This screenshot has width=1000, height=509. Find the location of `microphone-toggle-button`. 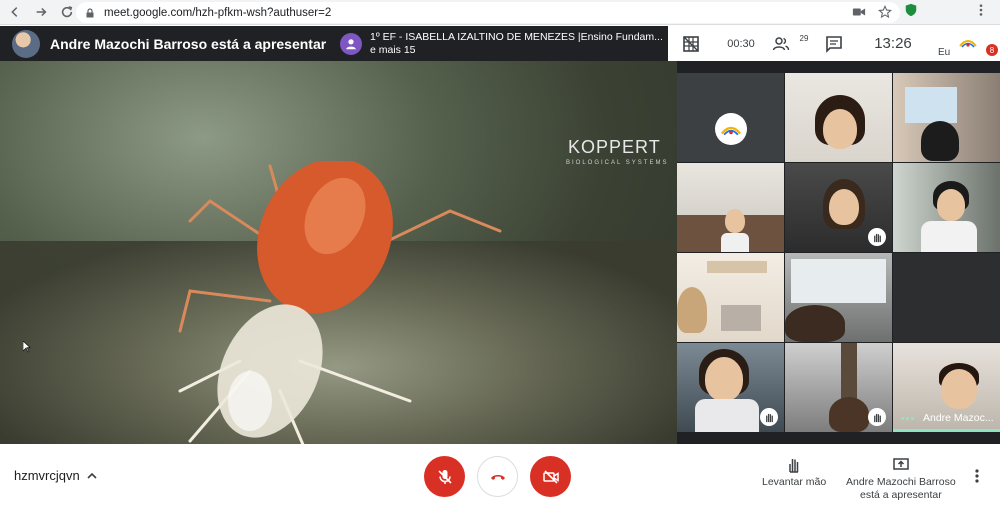

microphone-toggle-button is located at coordinates (444, 476).